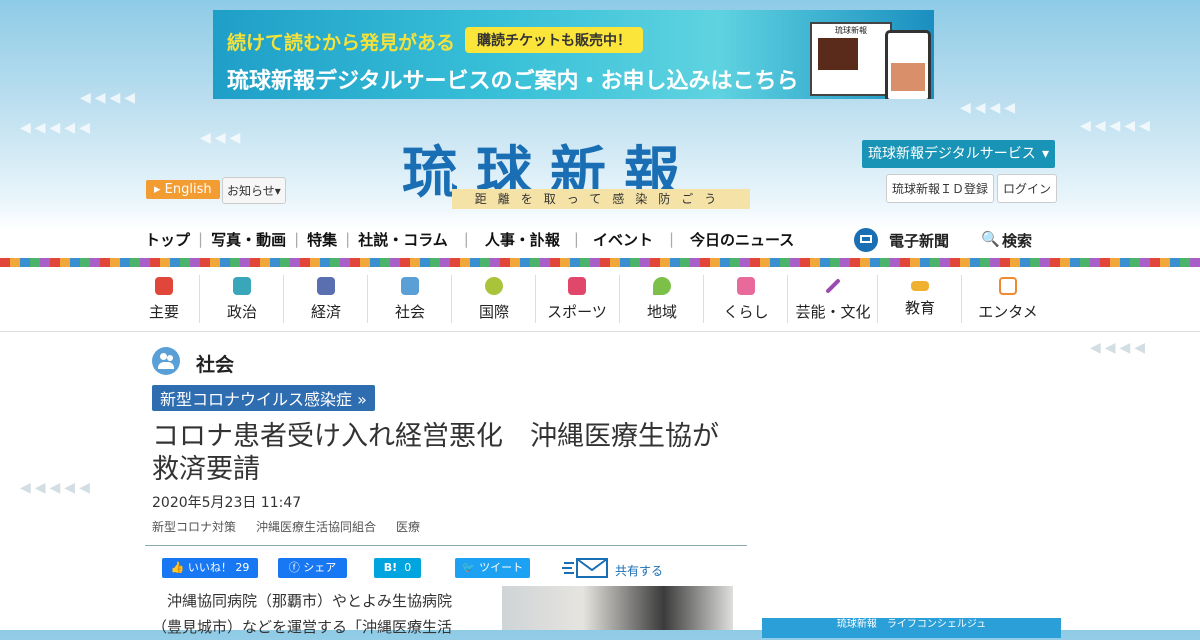 Image resolution: width=1200 pixels, height=640 pixels. I want to click on nav-photo-video: 写真・動画, so click(248, 239).